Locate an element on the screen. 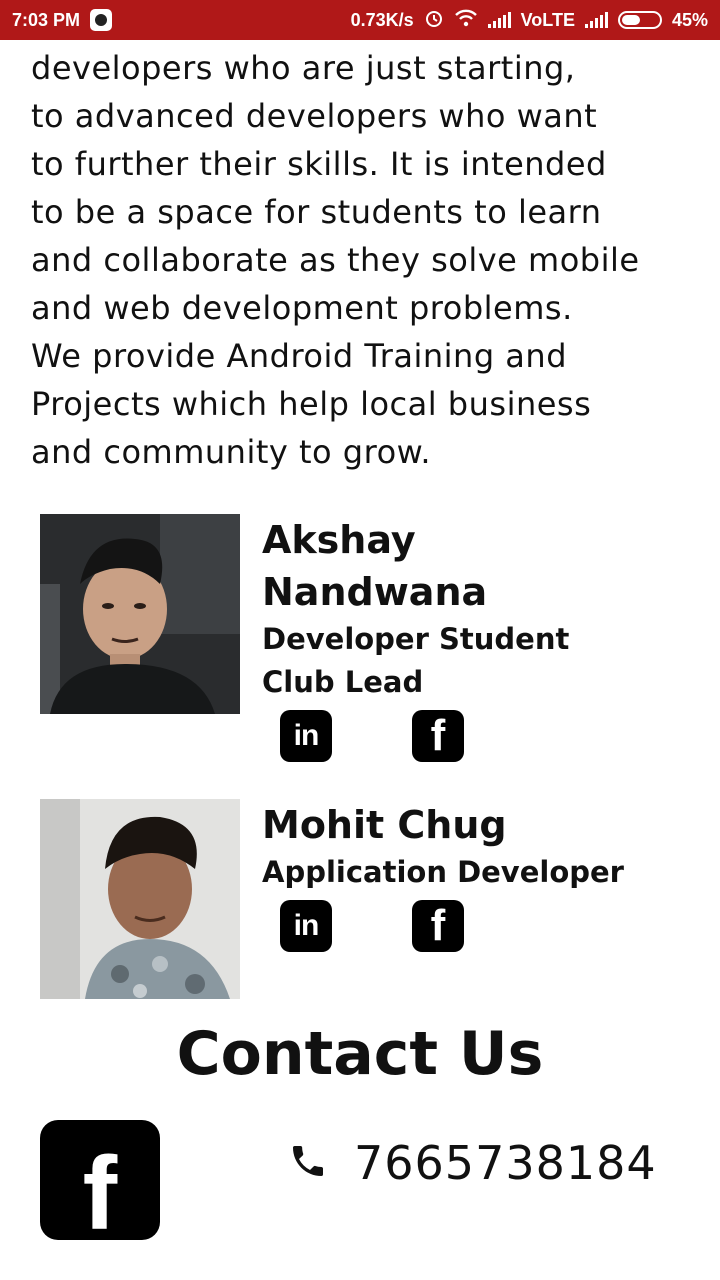 This screenshot has width=720, height=1280. member-name-line: Nandwana is located at coordinates (375, 592).